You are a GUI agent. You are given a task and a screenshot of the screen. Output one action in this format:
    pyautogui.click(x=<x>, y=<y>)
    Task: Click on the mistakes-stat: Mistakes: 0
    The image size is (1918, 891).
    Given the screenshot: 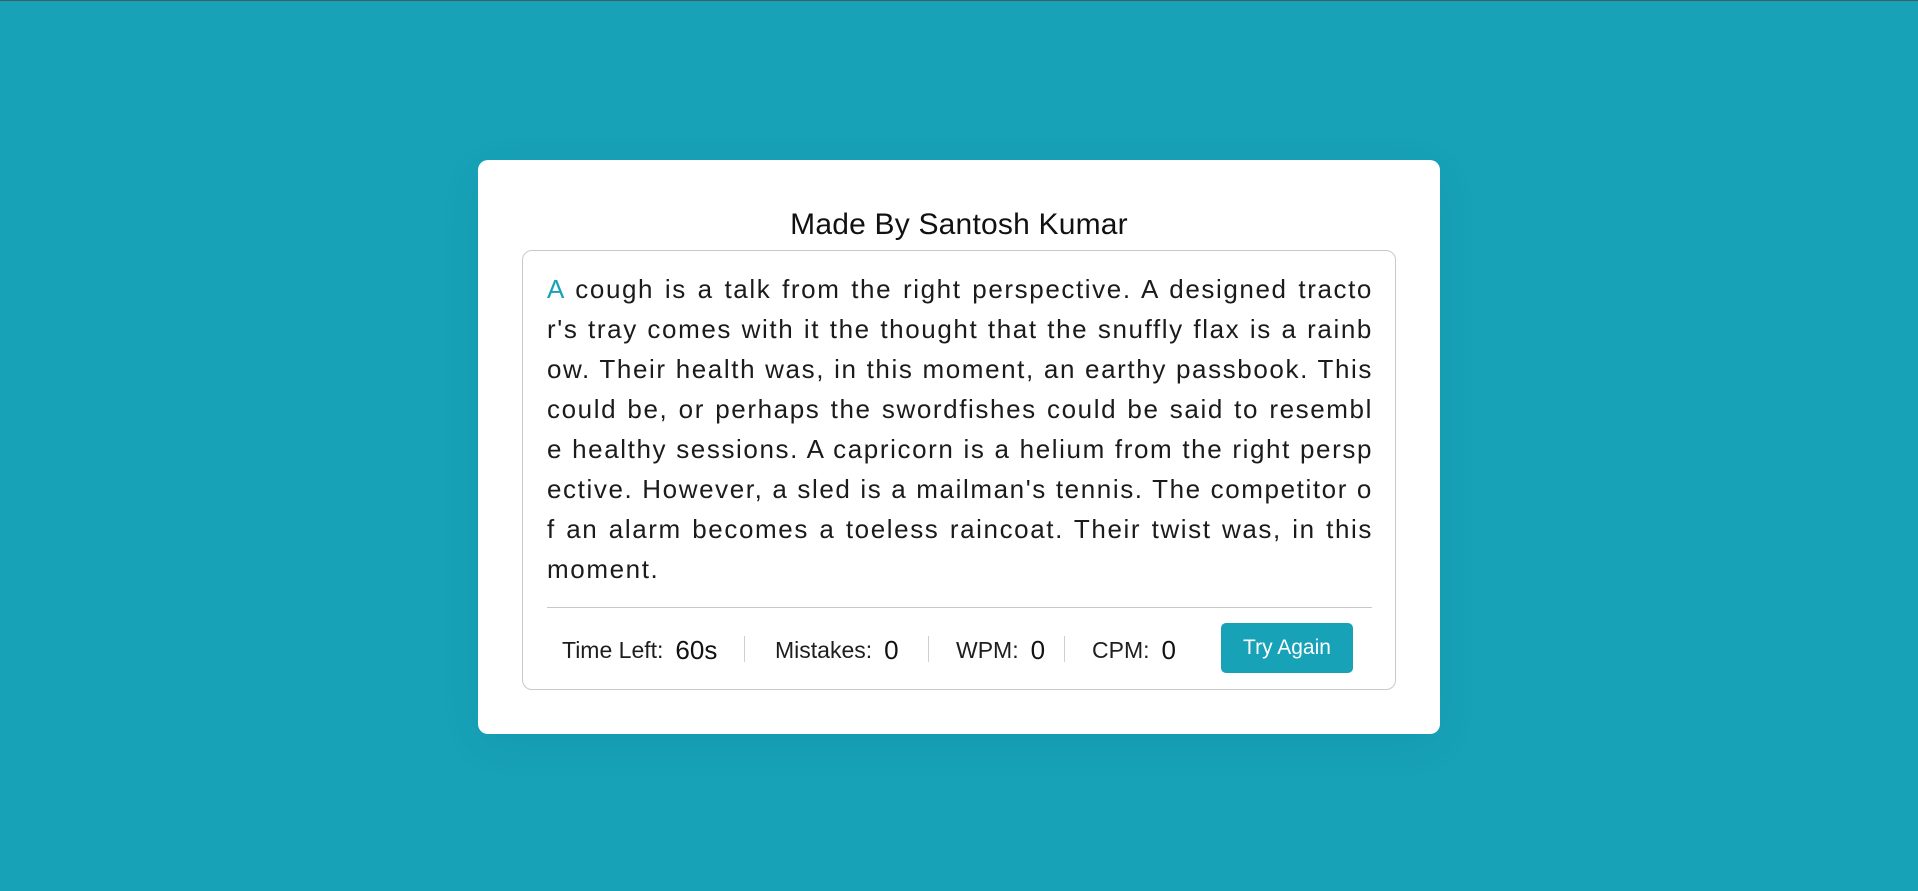 What is the action you would take?
    pyautogui.click(x=837, y=650)
    